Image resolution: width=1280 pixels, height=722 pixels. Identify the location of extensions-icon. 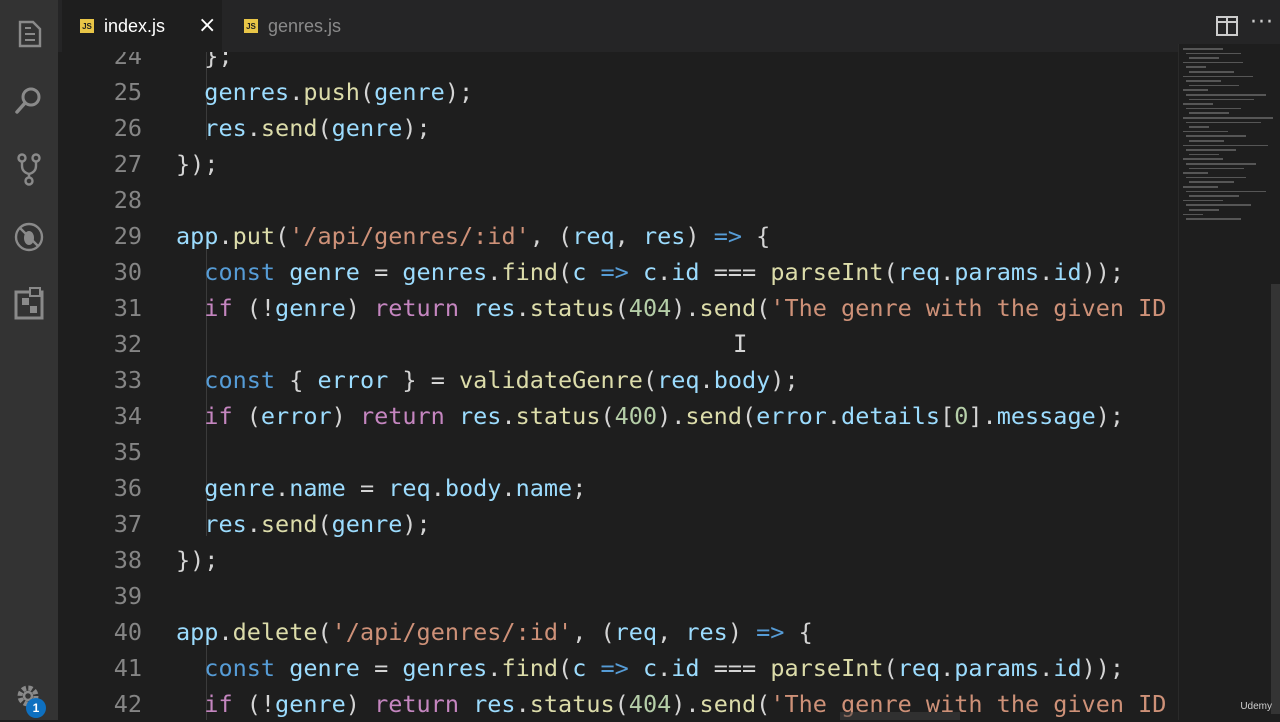
(29, 303).